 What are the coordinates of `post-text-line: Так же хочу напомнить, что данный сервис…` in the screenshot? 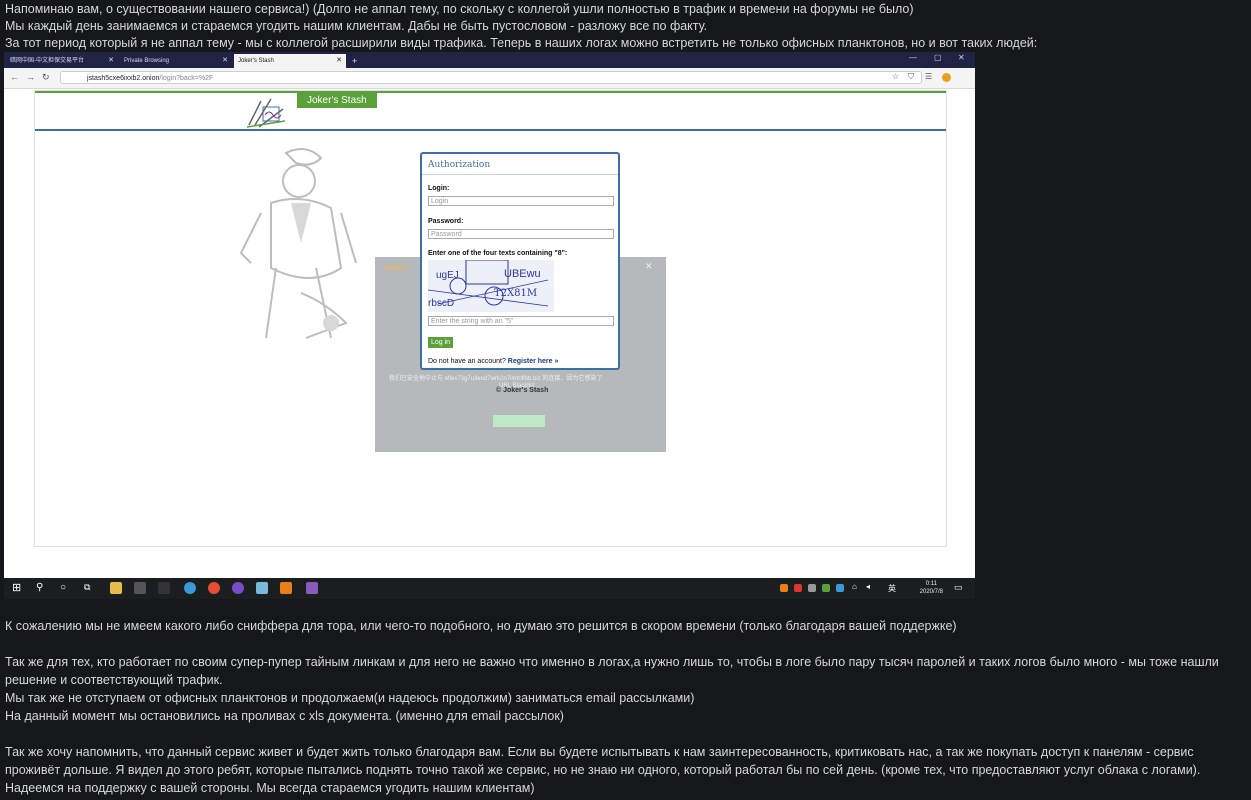 It's located at (603, 770).